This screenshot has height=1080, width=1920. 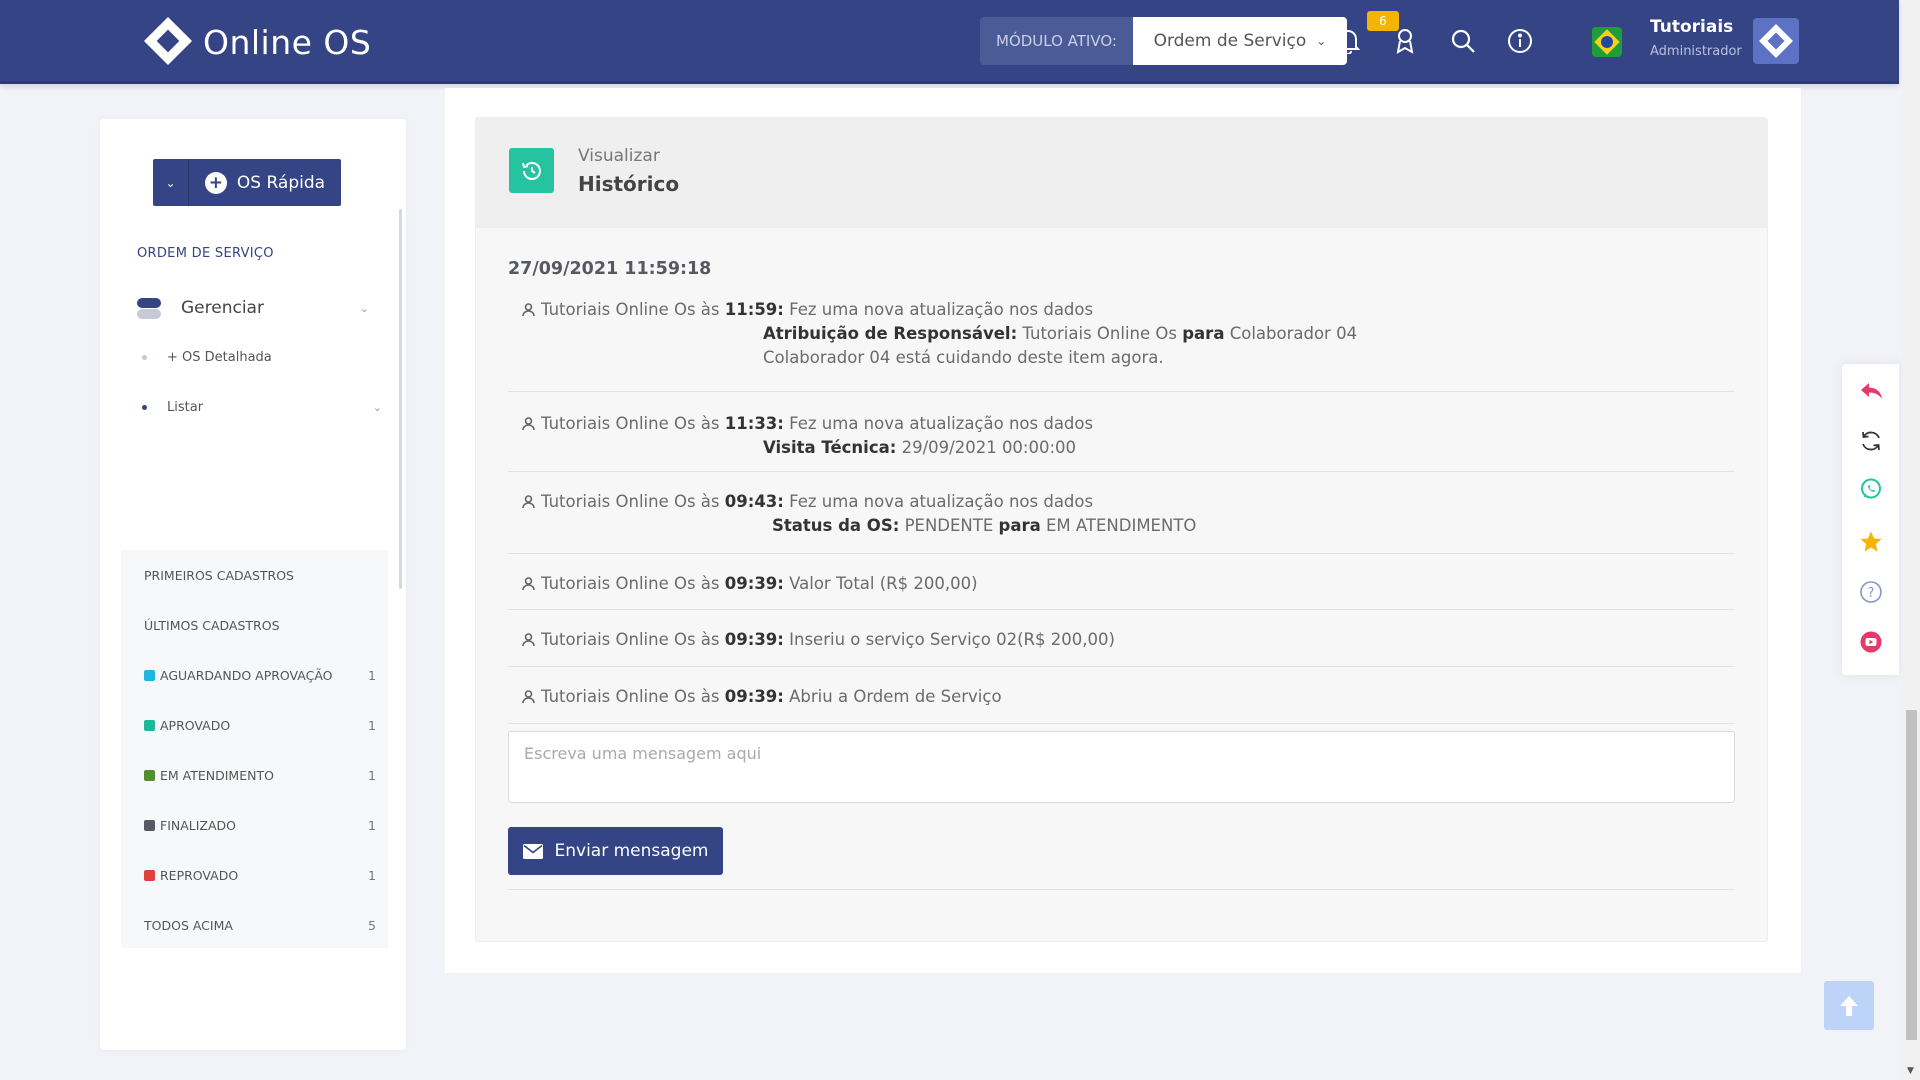 I want to click on help-icon: ?, so click(x=1871, y=592).